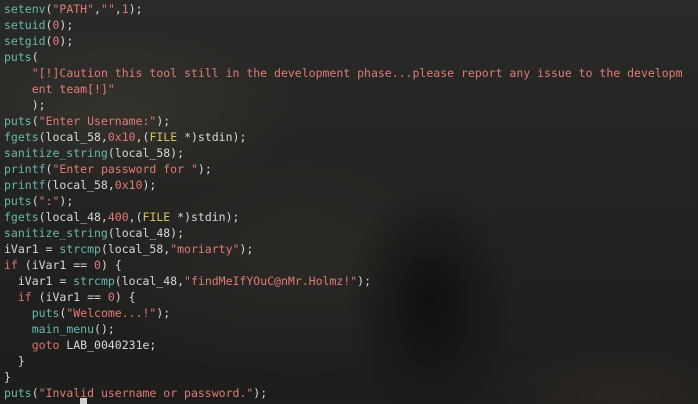  What do you see at coordinates (146, 233) in the screenshot?
I see `code-token: (local_48);` at bounding box center [146, 233].